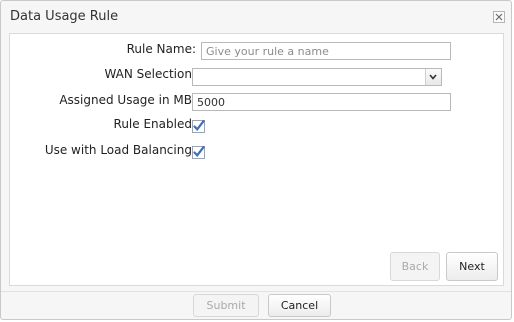 Image resolution: width=514 pixels, height=322 pixels. Describe the element at coordinates (317, 77) in the screenshot. I see `wan-selection-dropdown` at that location.